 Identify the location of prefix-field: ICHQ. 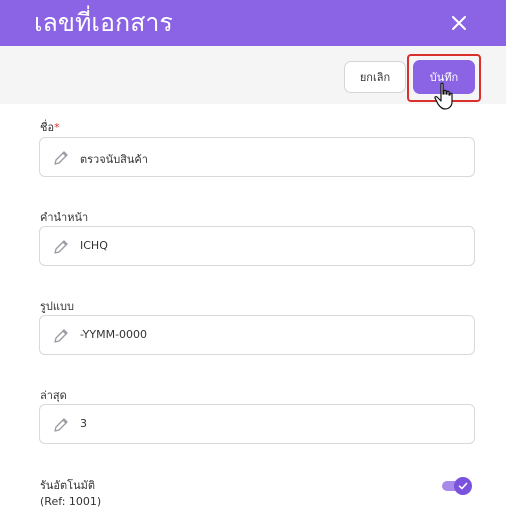
(257, 246).